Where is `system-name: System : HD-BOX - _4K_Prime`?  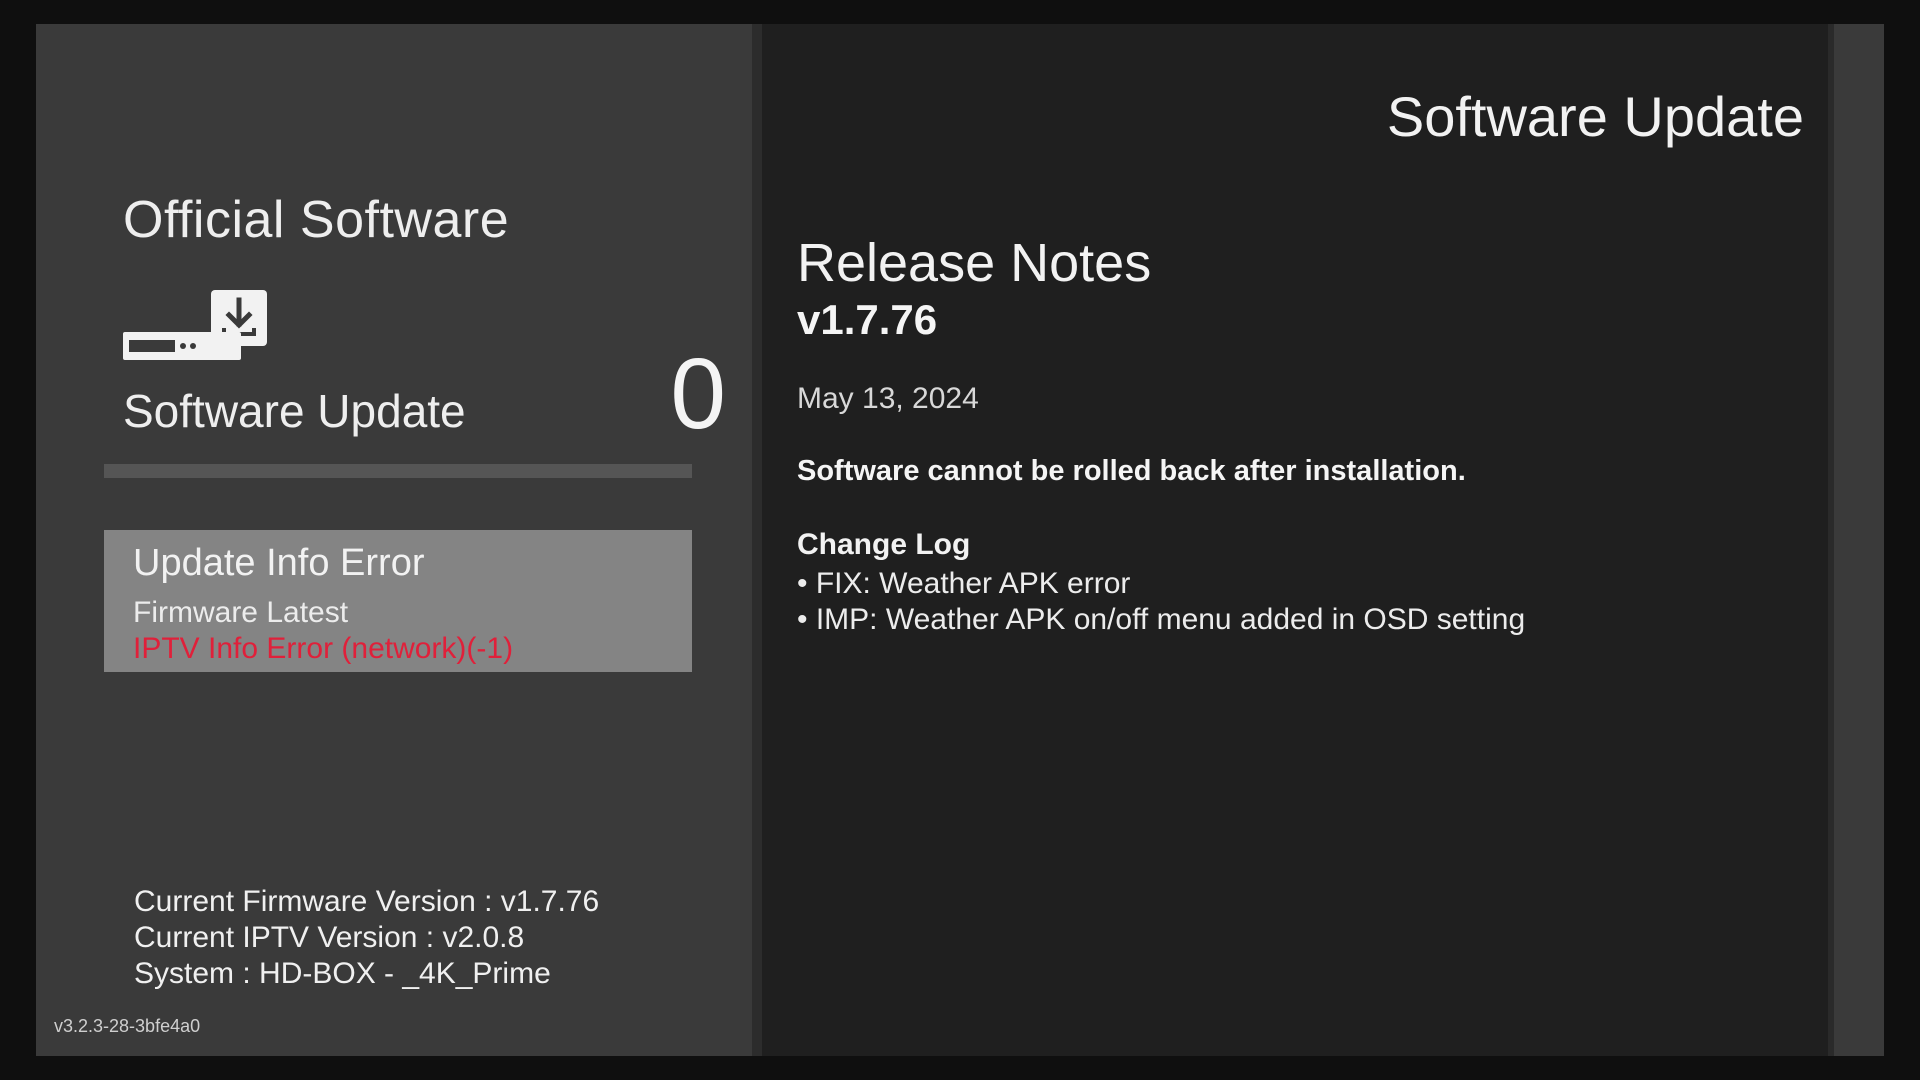
system-name: System : HD-BOX - _4K_Prime is located at coordinates (342, 973).